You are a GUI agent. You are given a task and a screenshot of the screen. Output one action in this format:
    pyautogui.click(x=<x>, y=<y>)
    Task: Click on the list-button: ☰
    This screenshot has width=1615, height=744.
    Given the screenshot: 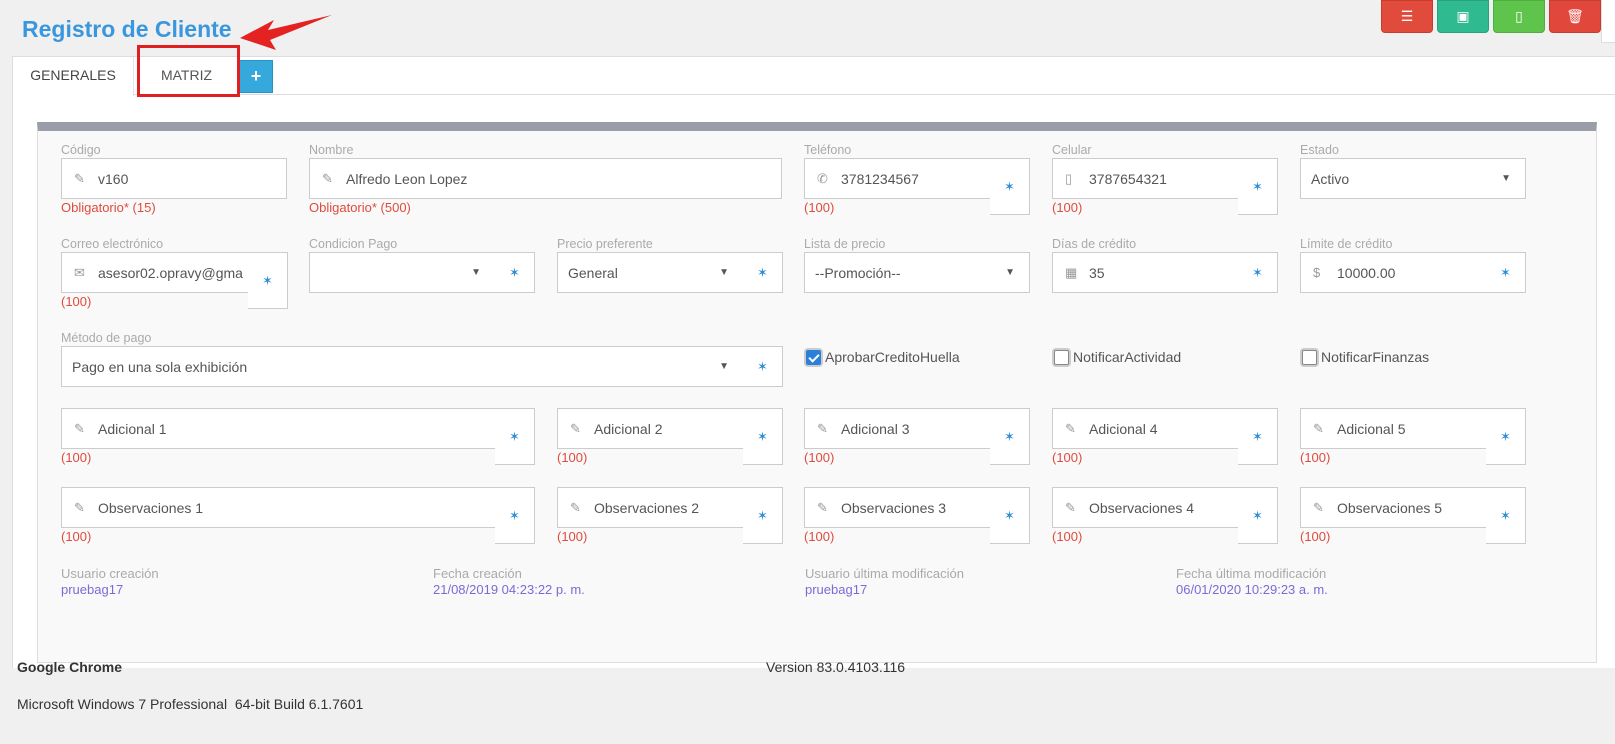 What is the action you would take?
    pyautogui.click(x=1407, y=16)
    